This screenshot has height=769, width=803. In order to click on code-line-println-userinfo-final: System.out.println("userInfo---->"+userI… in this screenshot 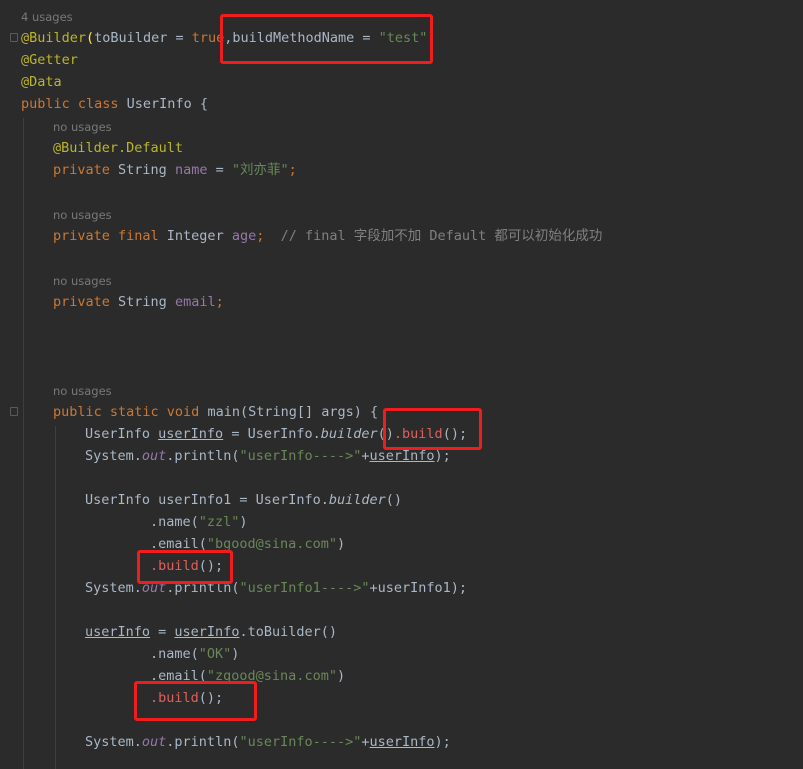, I will do `click(268, 742)`.